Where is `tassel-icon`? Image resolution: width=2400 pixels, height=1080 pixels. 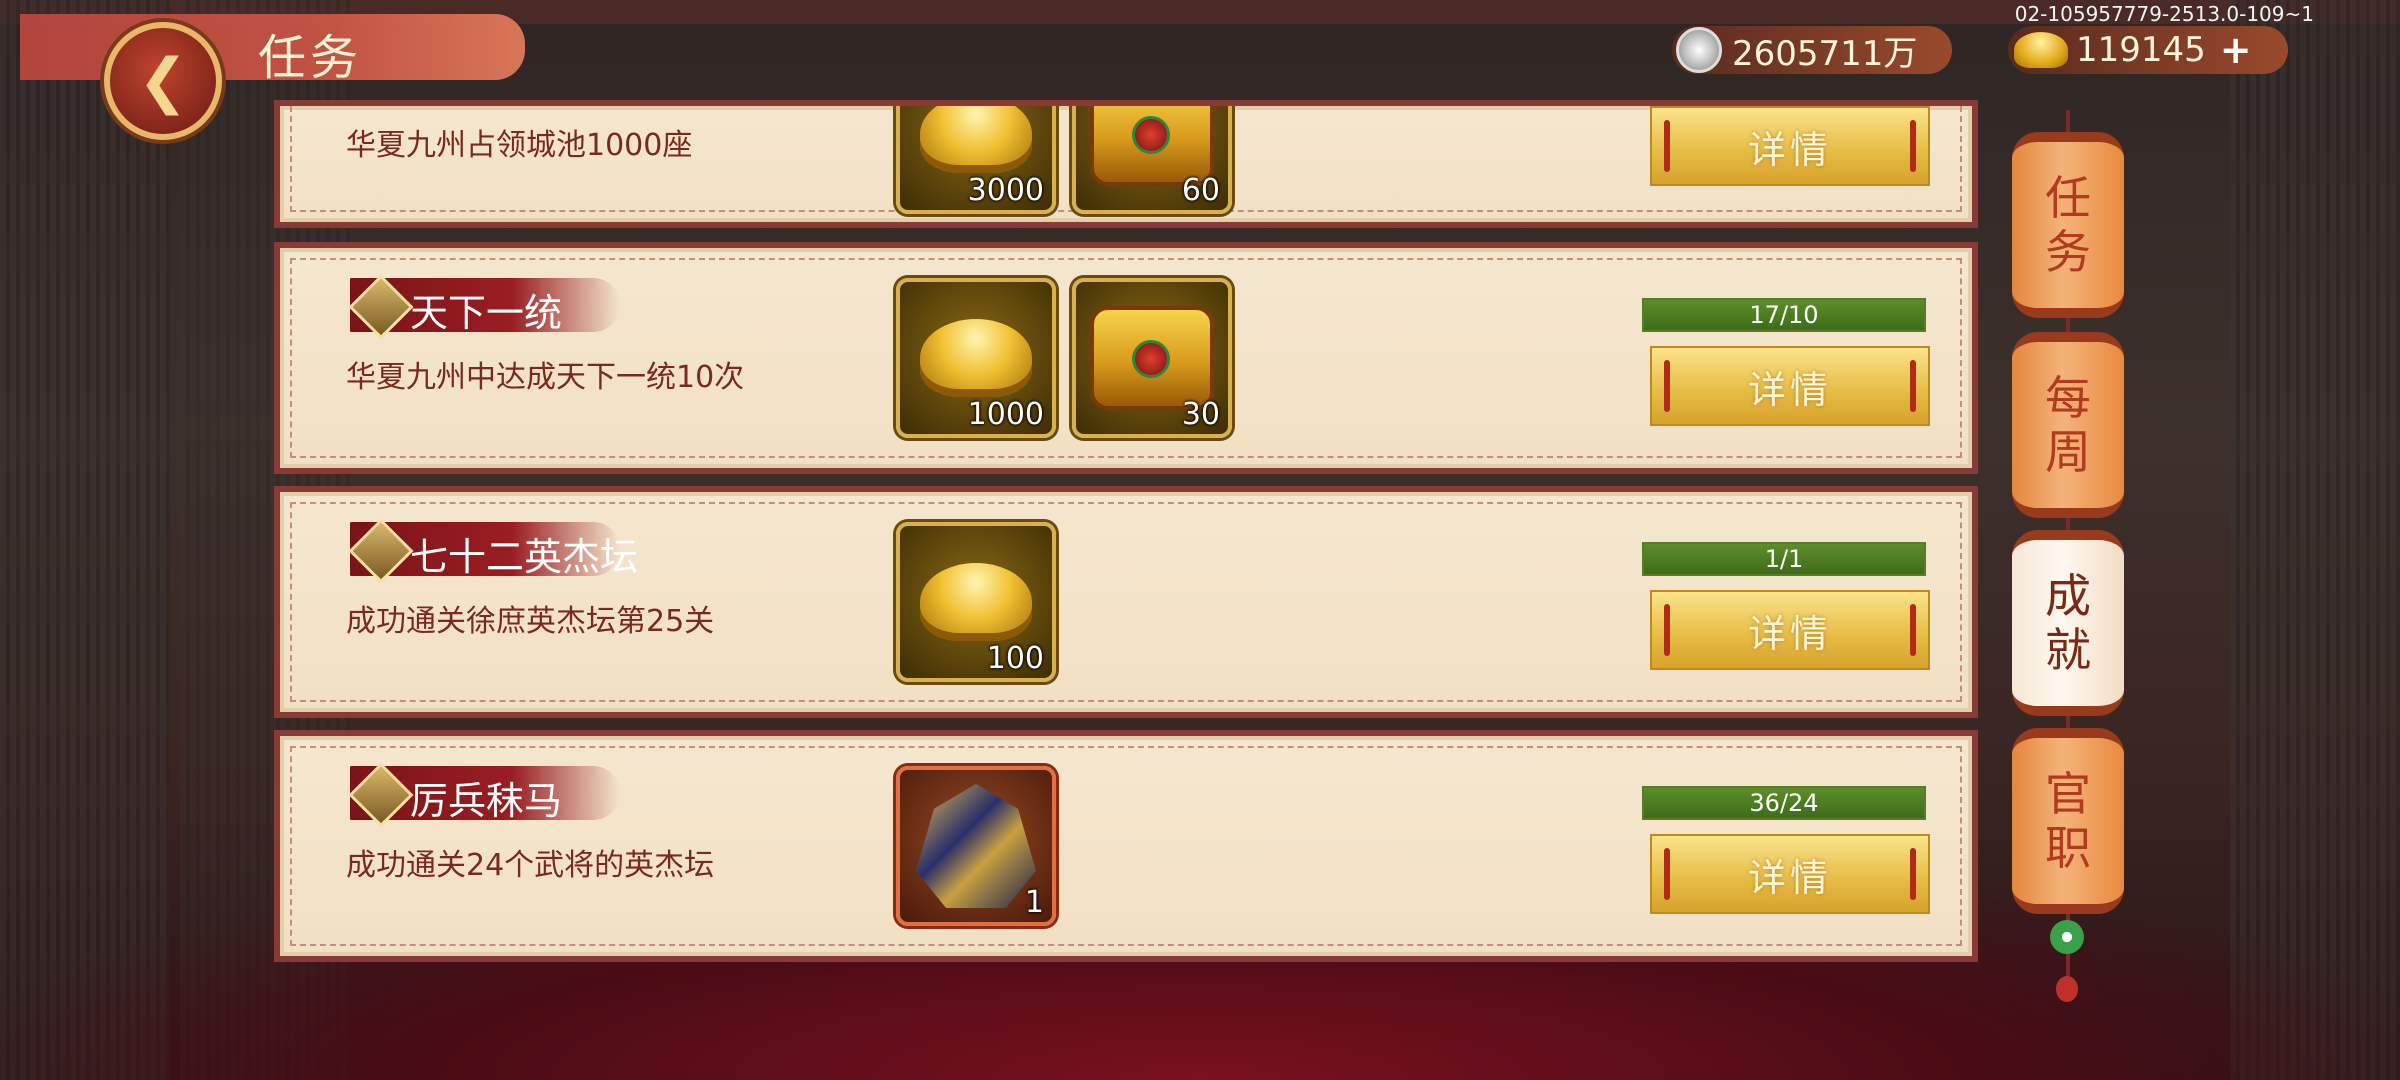 tassel-icon is located at coordinates (2067, 989).